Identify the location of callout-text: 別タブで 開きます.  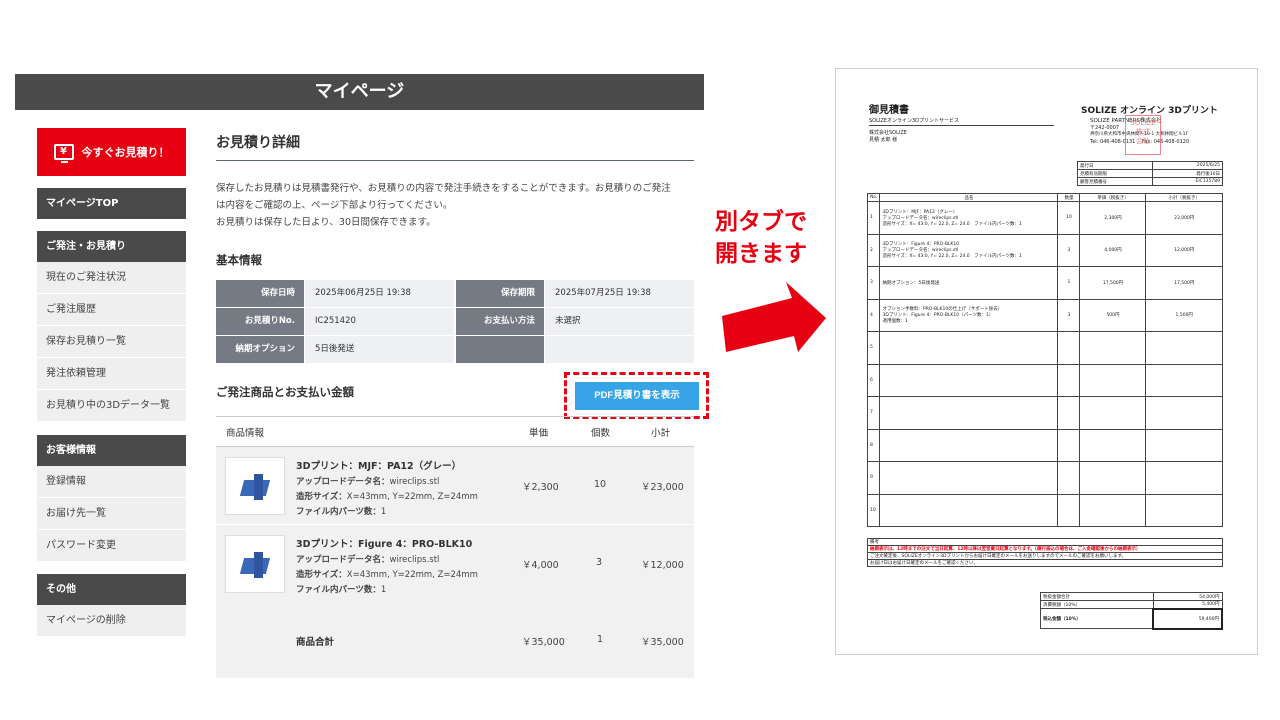
(761, 238).